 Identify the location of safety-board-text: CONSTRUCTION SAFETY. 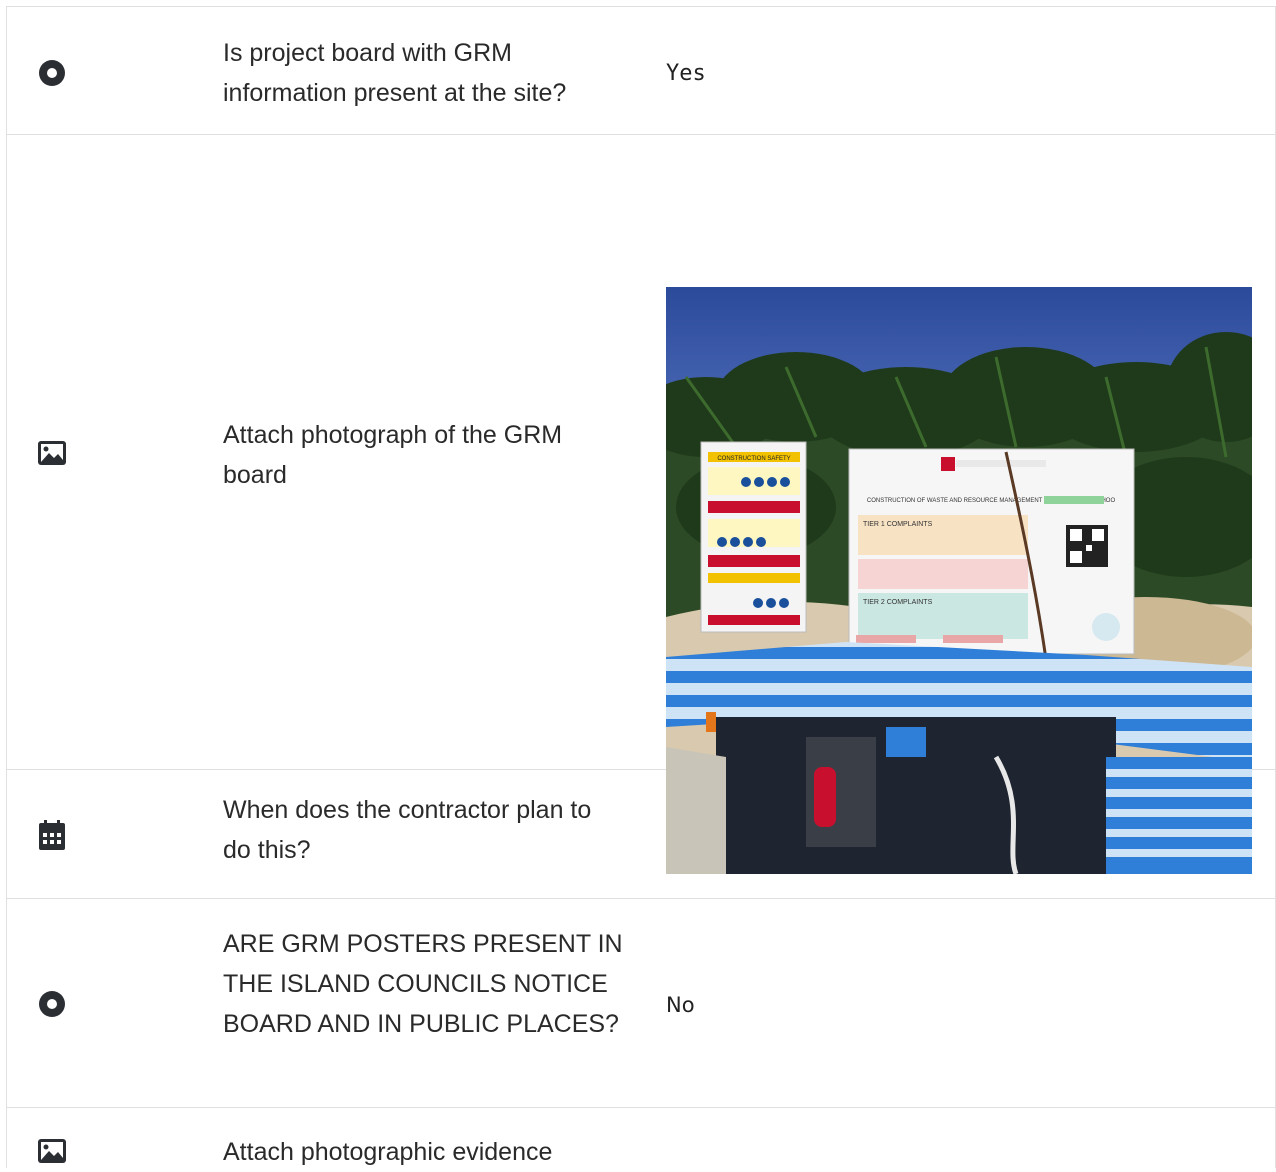
(753, 459).